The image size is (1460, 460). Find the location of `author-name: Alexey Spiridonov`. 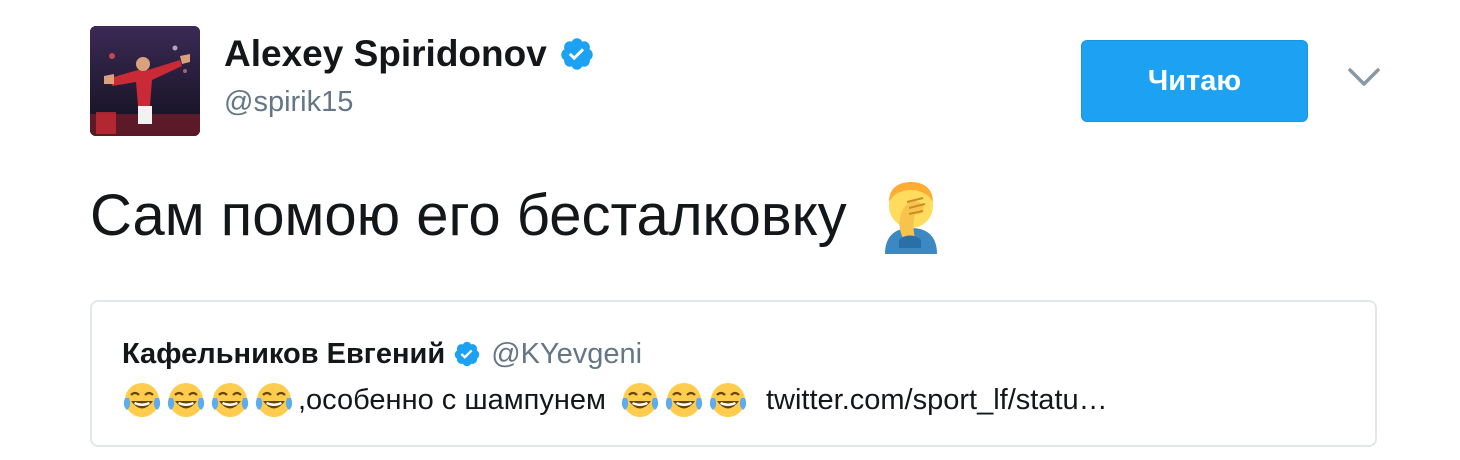

author-name: Alexey Spiridonov is located at coordinates (409, 54).